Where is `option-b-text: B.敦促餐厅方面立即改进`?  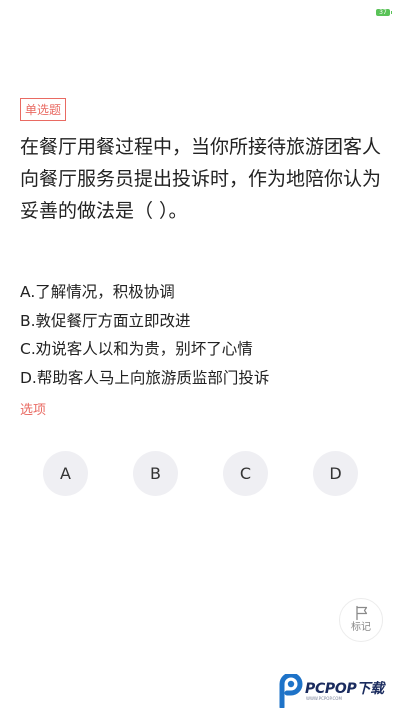 option-b-text: B.敦促餐厅方面立即改进 is located at coordinates (105, 320).